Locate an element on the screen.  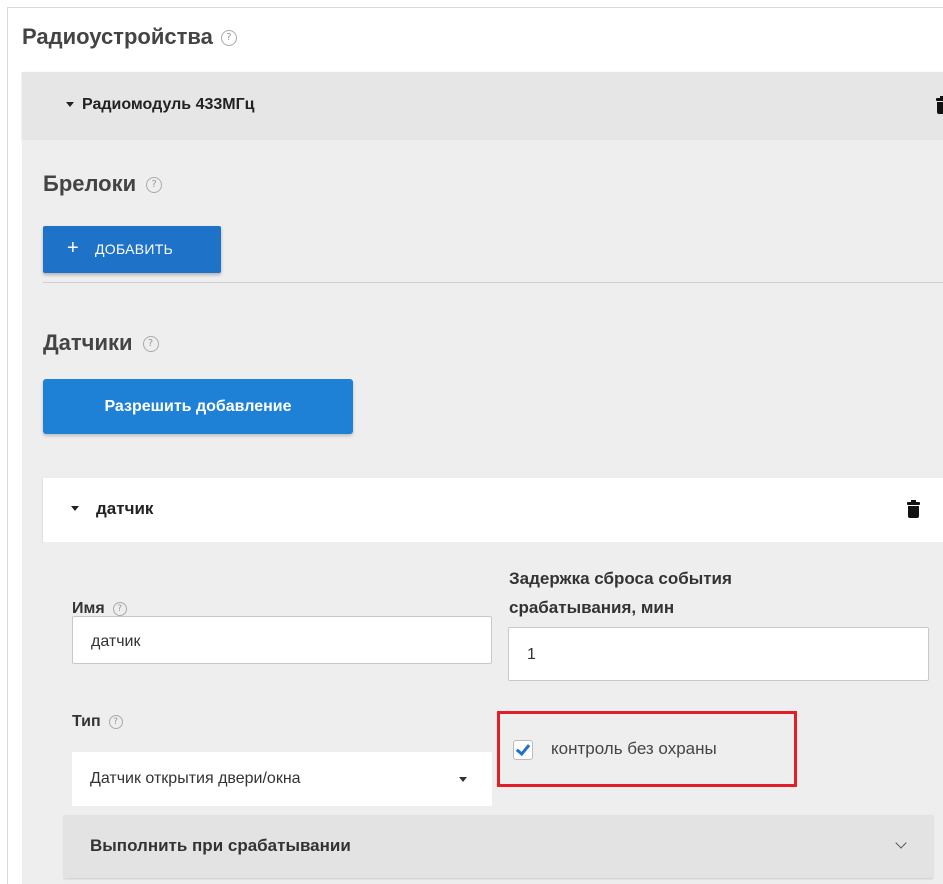
plus-icon: + is located at coordinates (73, 248).